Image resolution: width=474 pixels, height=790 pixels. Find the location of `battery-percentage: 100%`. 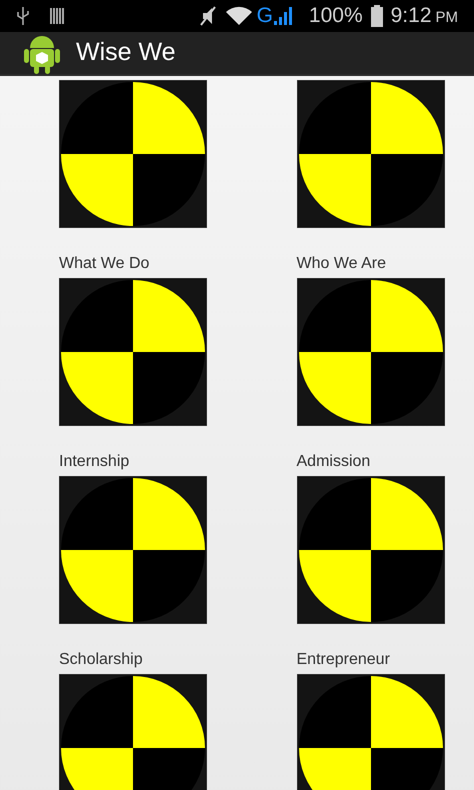

battery-percentage: 100% is located at coordinates (335, 16).